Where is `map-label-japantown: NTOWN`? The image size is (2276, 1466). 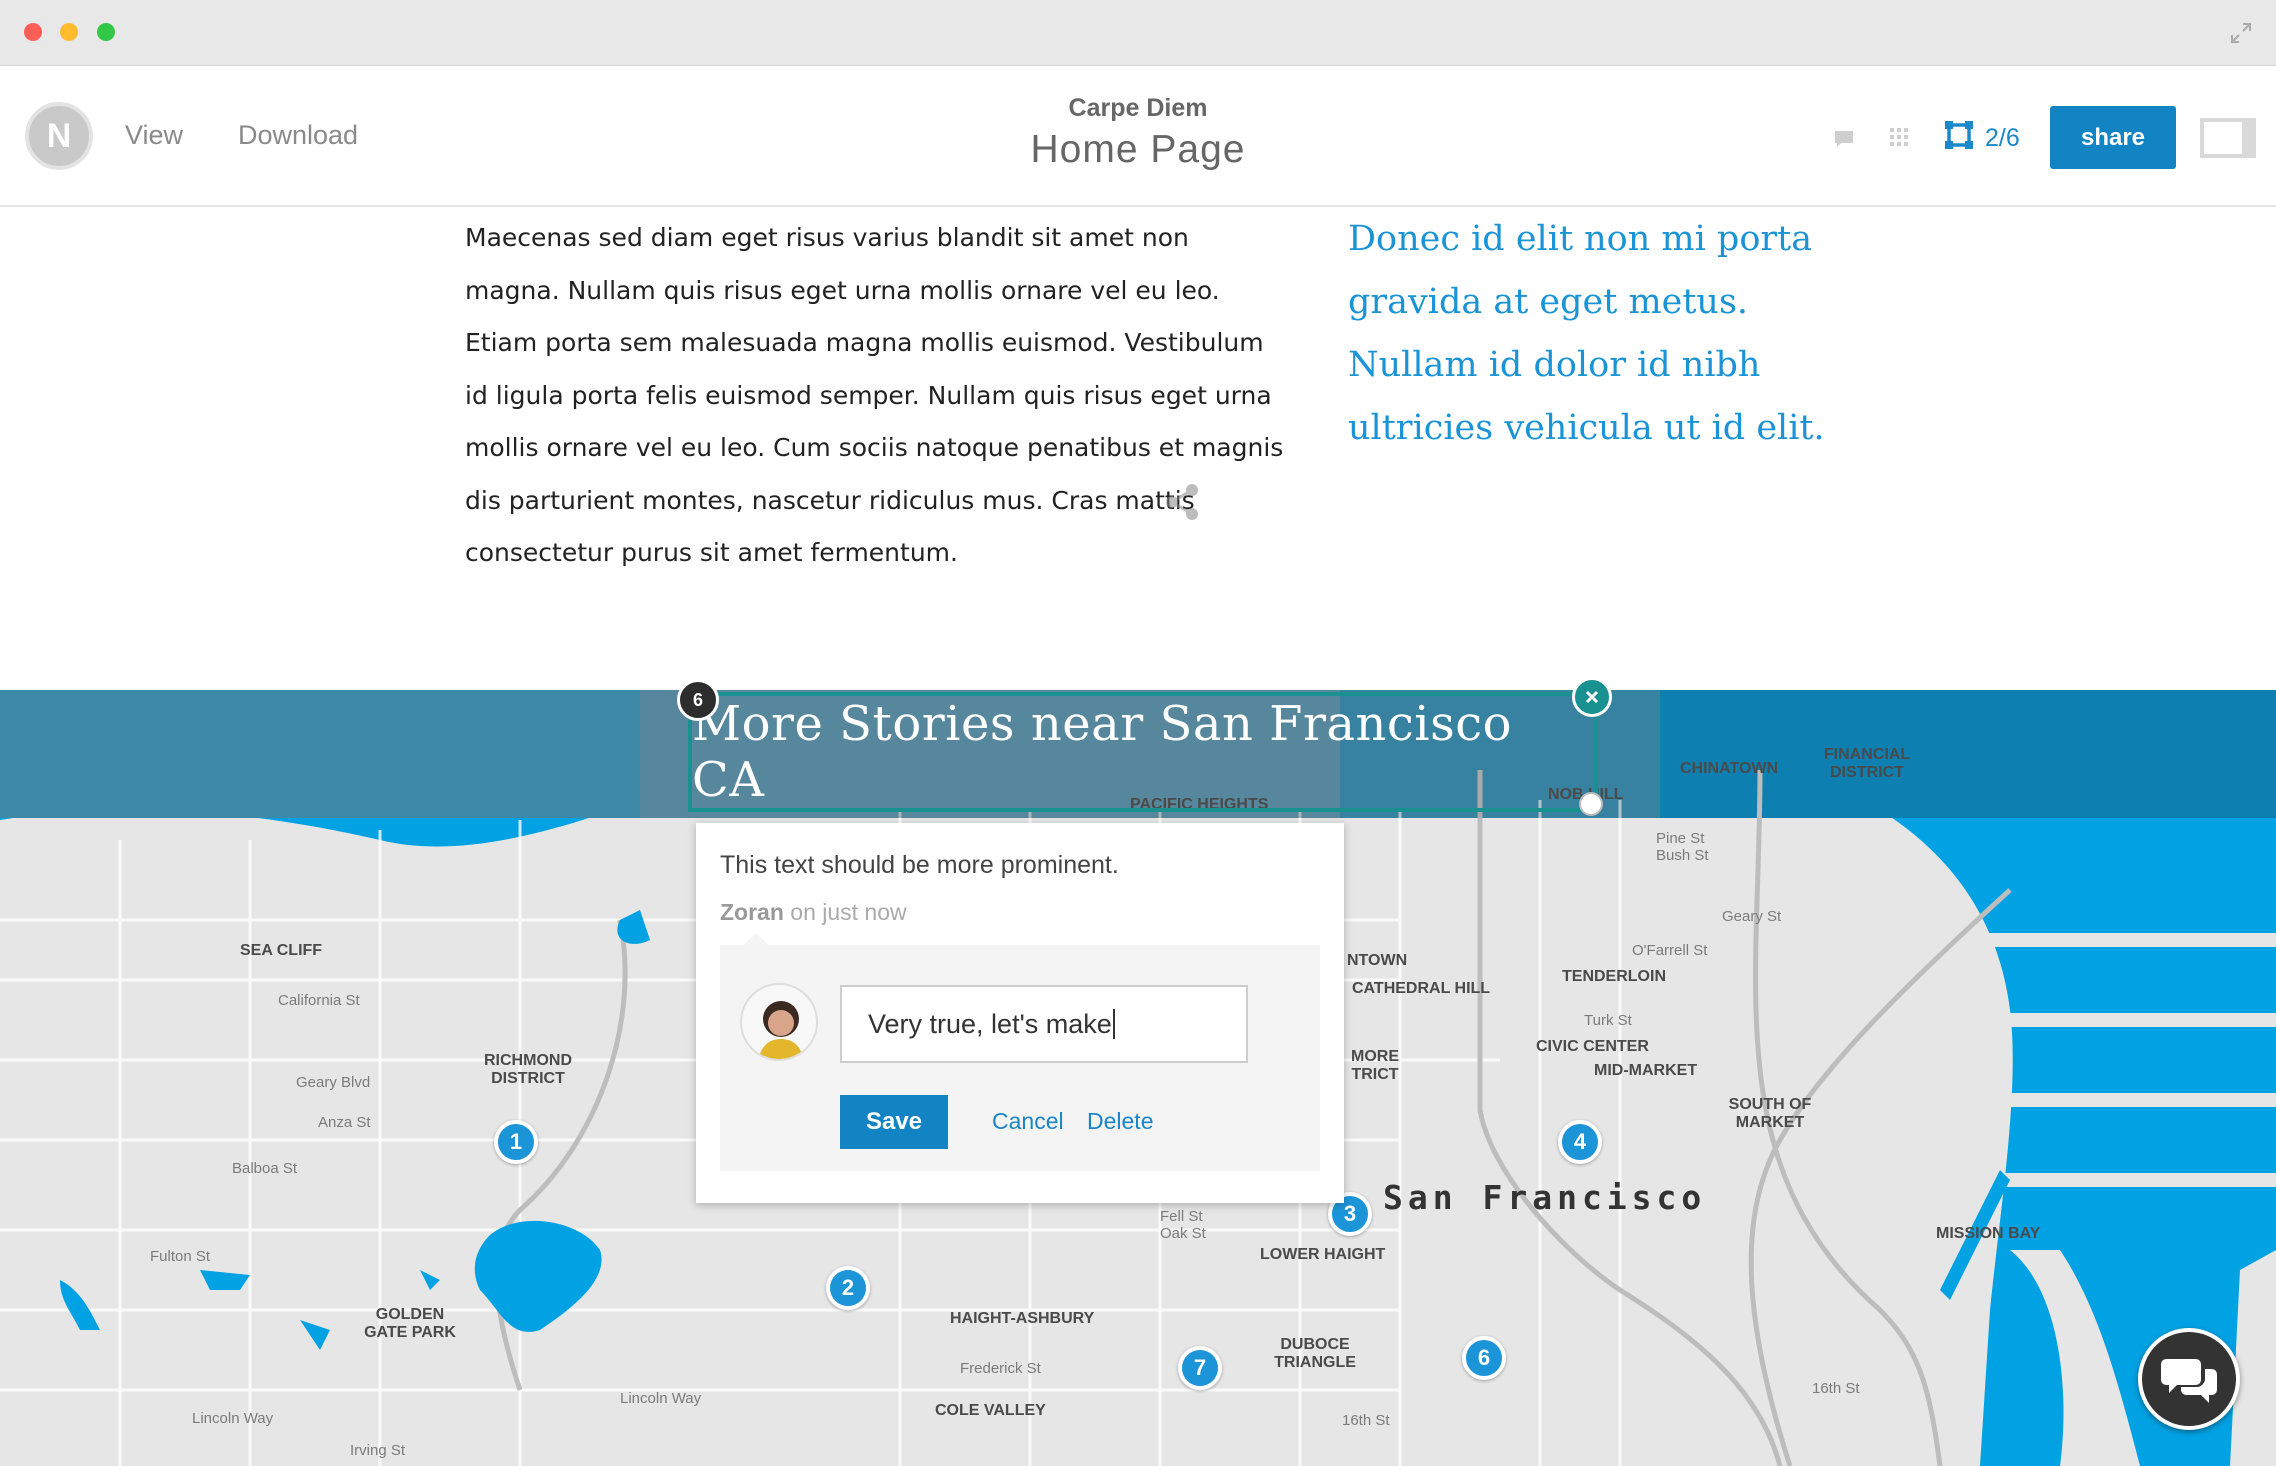
map-label-japantown: NTOWN is located at coordinates (1377, 960).